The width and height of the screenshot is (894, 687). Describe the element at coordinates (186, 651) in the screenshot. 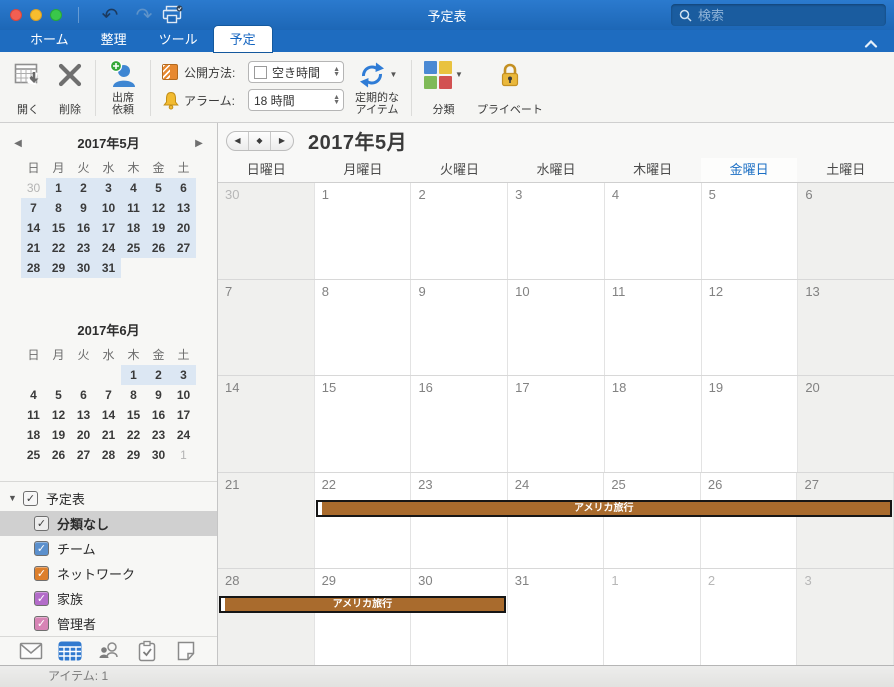

I see `notes-icon` at that location.